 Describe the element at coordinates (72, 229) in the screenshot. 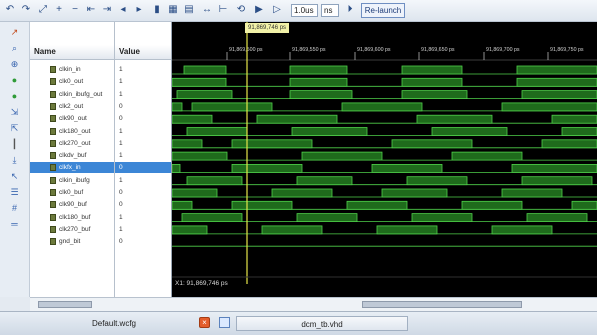

I see `signal-row: clk270_buf` at that location.